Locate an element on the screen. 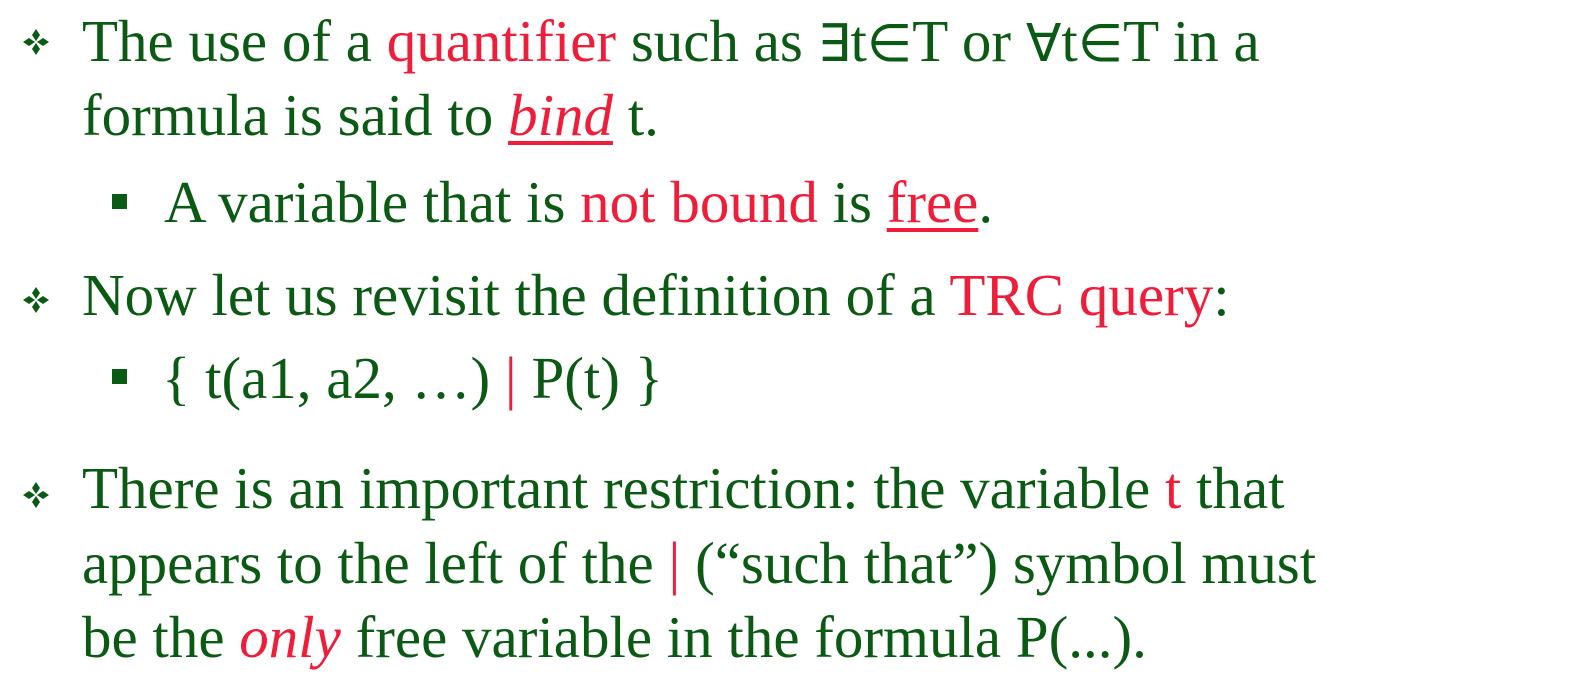 The image size is (1588, 695). text: or is located at coordinates (986, 41).